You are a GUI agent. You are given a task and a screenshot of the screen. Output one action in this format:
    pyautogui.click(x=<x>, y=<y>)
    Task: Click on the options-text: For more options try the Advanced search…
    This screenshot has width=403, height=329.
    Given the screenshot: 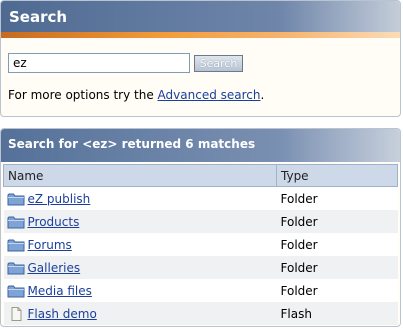 What is the action you would take?
    pyautogui.click(x=136, y=95)
    